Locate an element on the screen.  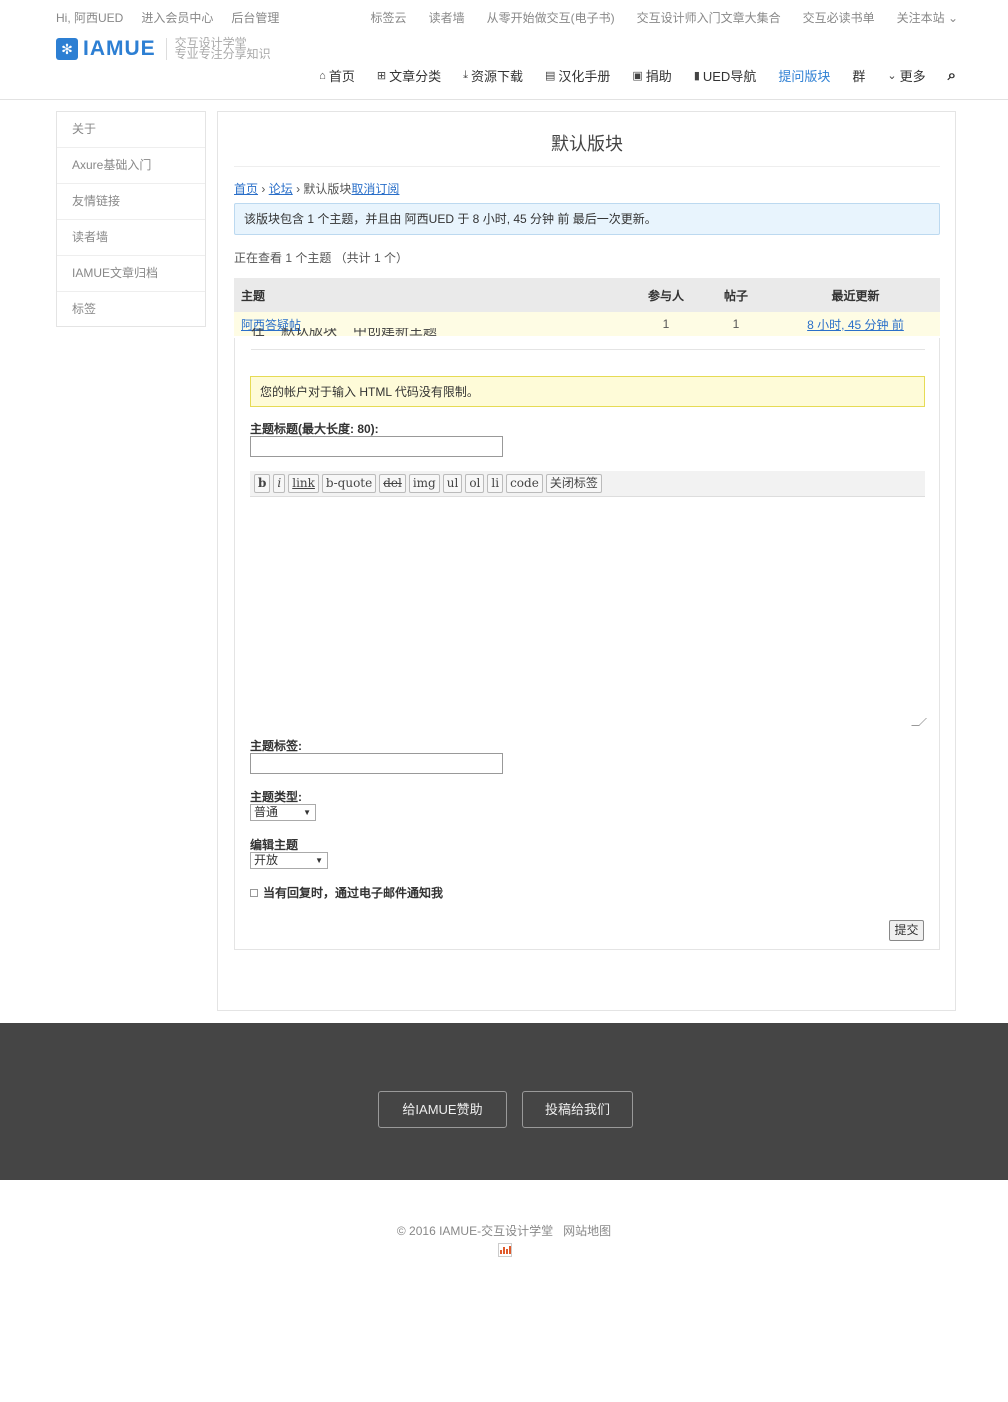
type-label: 主题类型: is located at coordinates (276, 797).